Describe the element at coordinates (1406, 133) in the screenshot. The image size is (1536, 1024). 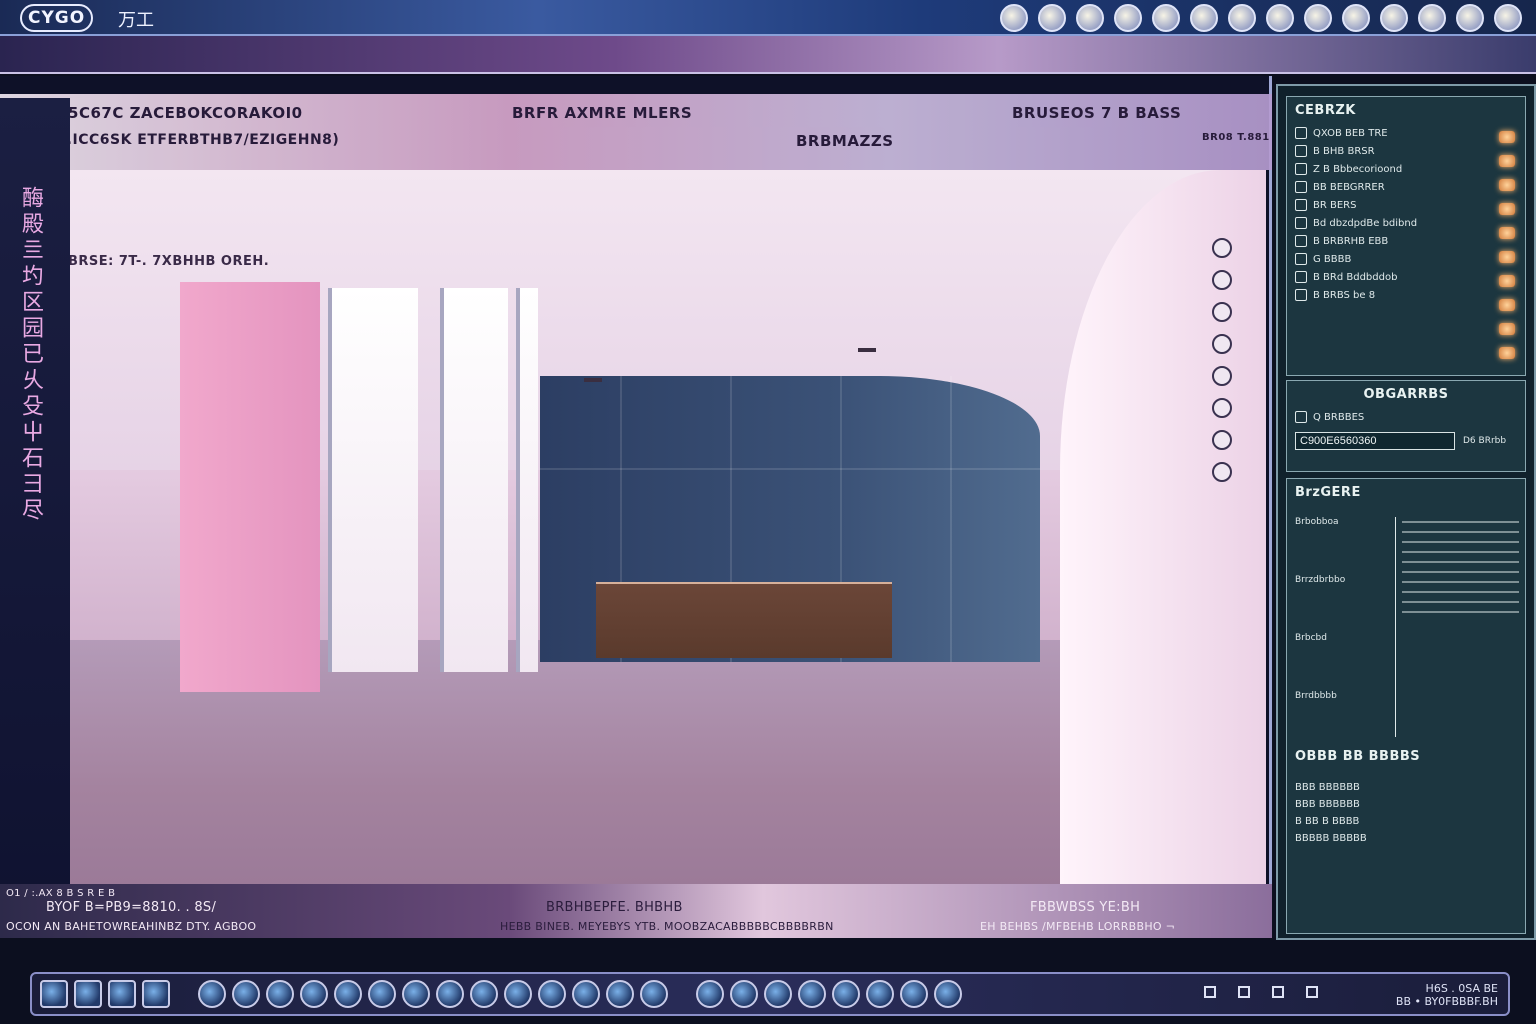
I see `sidebar-property-row: QXOB BEB TRE` at that location.